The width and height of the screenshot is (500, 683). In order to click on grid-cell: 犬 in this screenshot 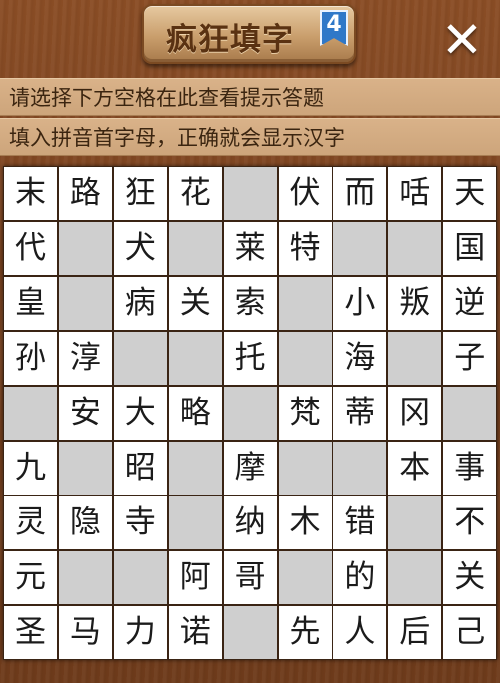, I will do `click(140, 248)`.